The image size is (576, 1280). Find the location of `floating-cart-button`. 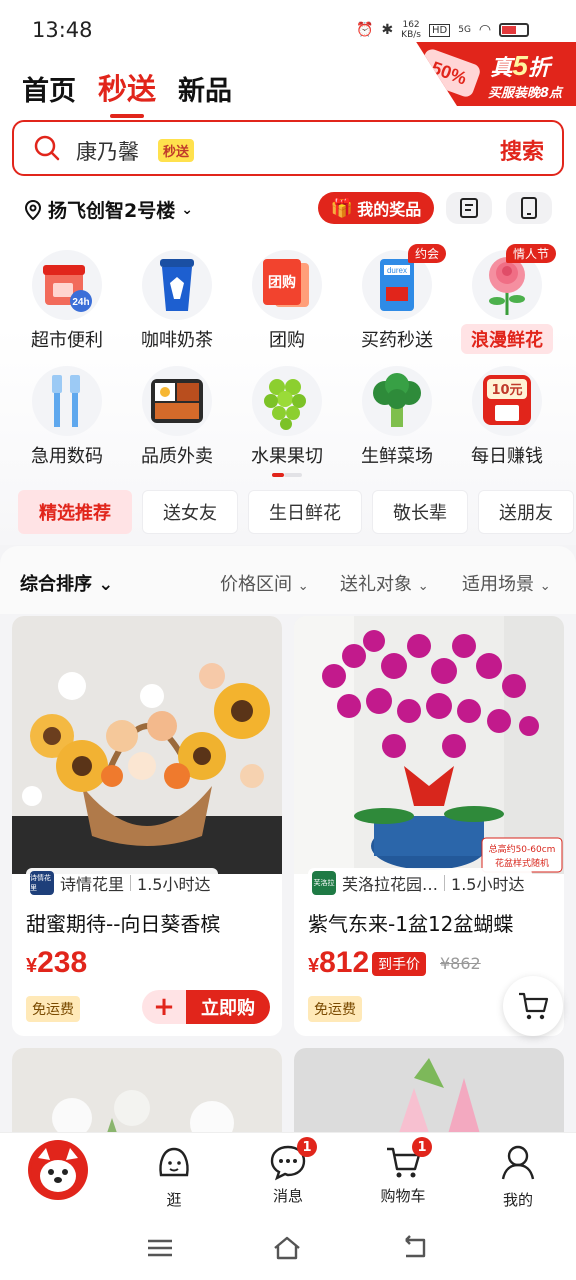

floating-cart-button is located at coordinates (533, 1006).